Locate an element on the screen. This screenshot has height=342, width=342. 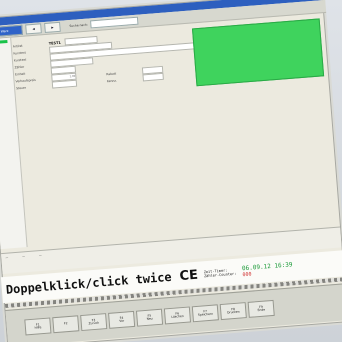
nav-item: ▪▪ is located at coordinates (5, 56).